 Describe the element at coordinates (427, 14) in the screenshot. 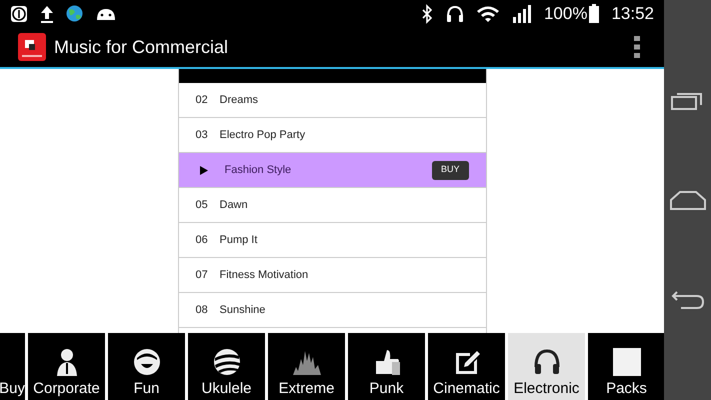

I see `bluetooth-icon` at that location.